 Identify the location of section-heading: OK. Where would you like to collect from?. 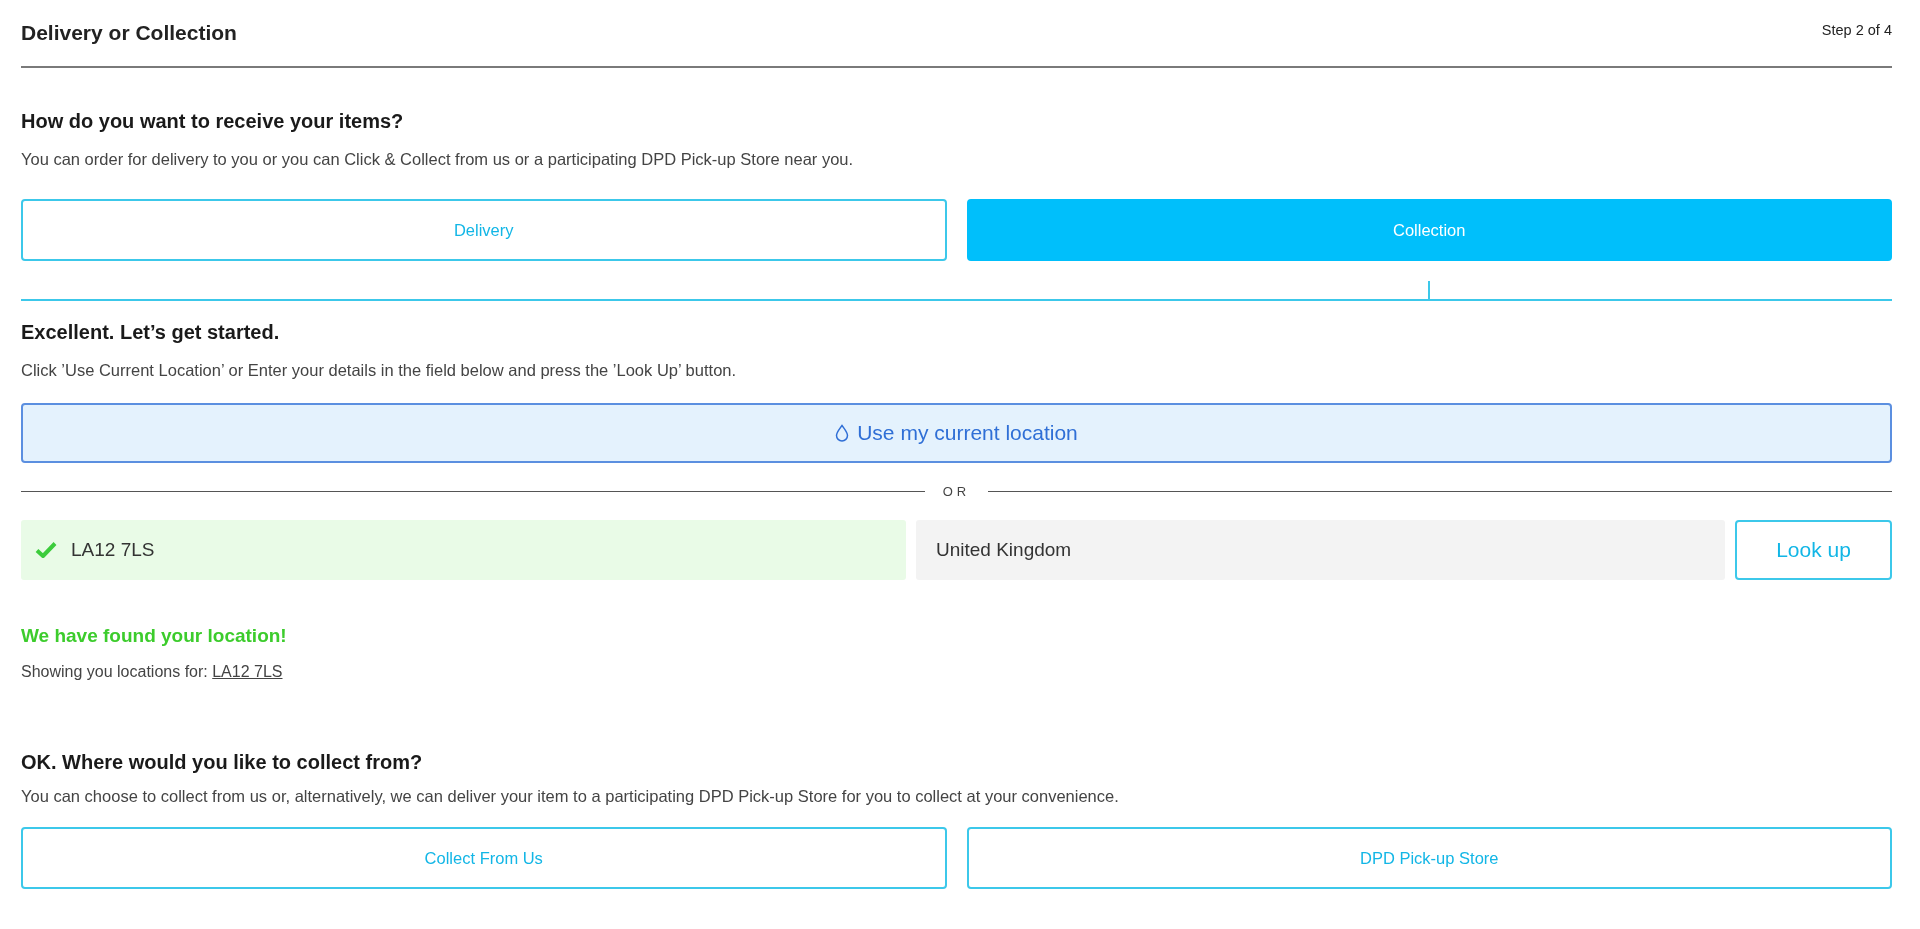
(222, 762).